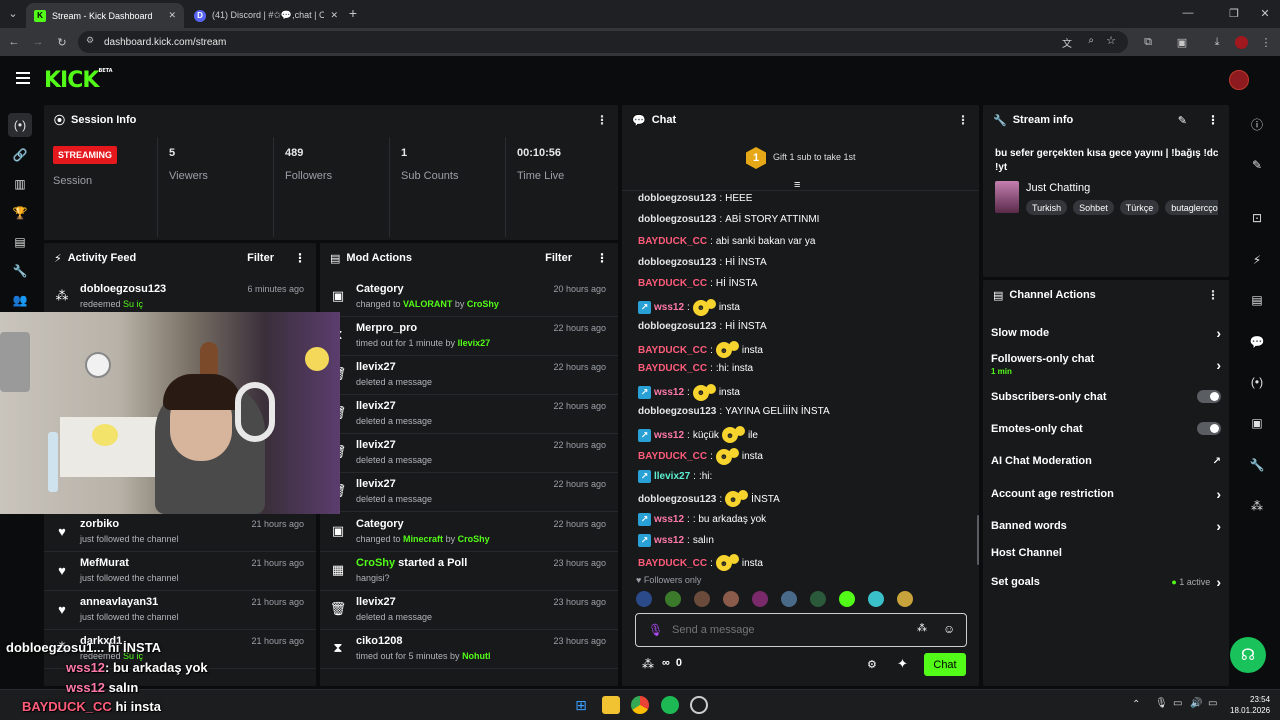 Image resolution: width=1280 pixels, height=720 pixels. What do you see at coordinates (1257, 342) in the screenshot?
I see `chat-icon: 💬` at bounding box center [1257, 342].